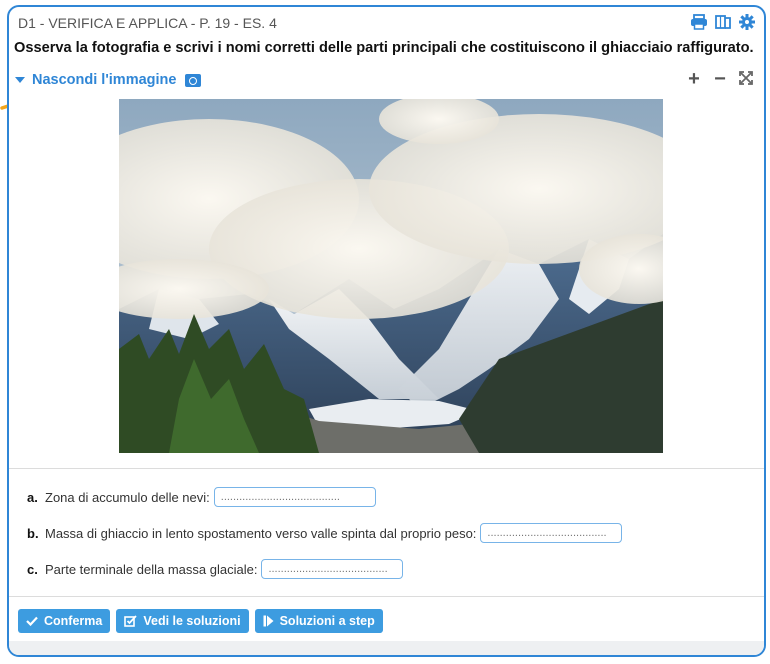 This screenshot has width=770, height=664. I want to click on camera-icon, so click(193, 80).